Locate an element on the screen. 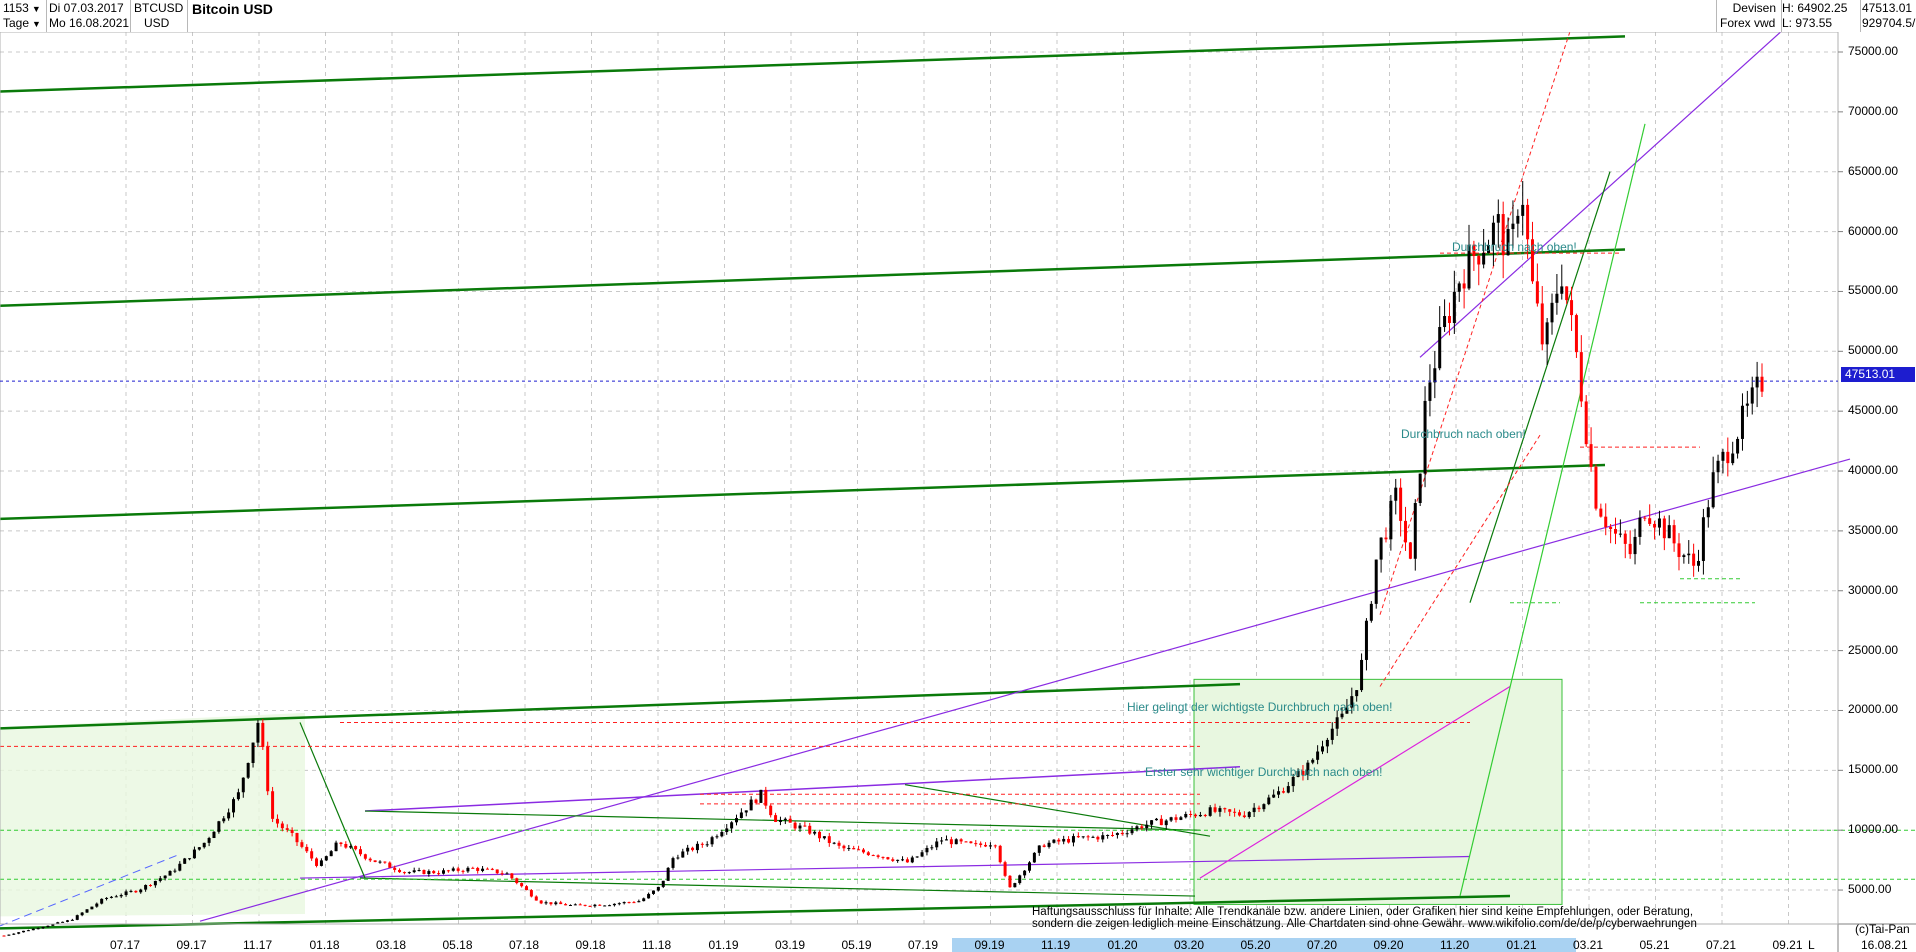 The width and height of the screenshot is (1916, 952). scale-mode: L is located at coordinates (1811, 945).